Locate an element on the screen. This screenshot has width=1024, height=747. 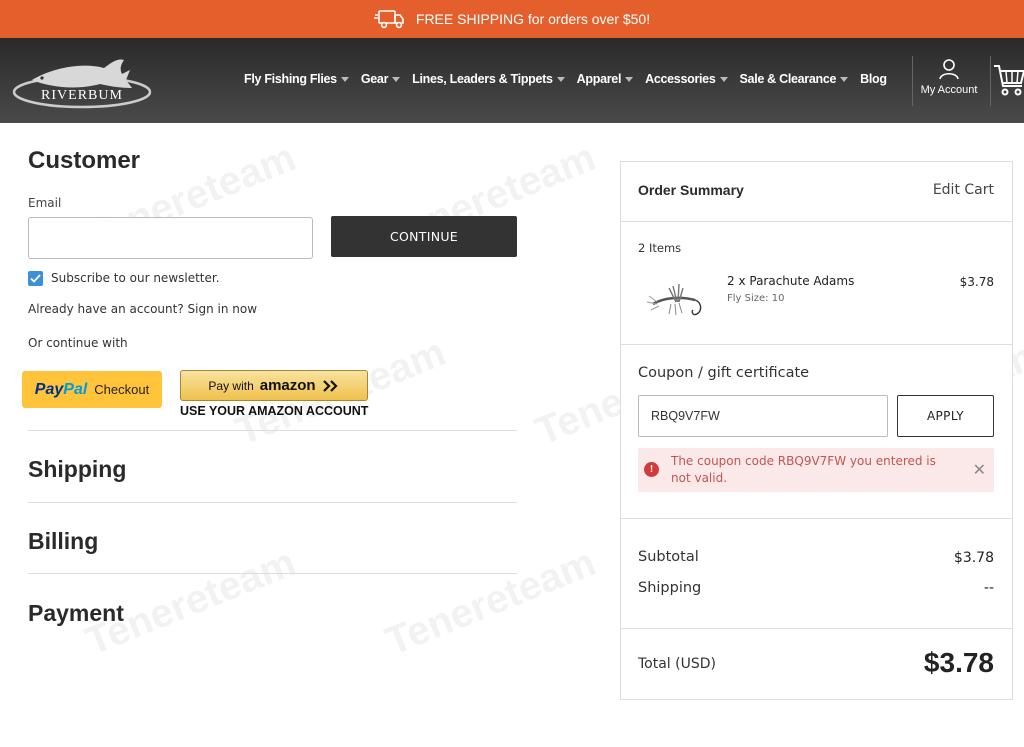
billing-section-title: Billing is located at coordinates (63, 541).